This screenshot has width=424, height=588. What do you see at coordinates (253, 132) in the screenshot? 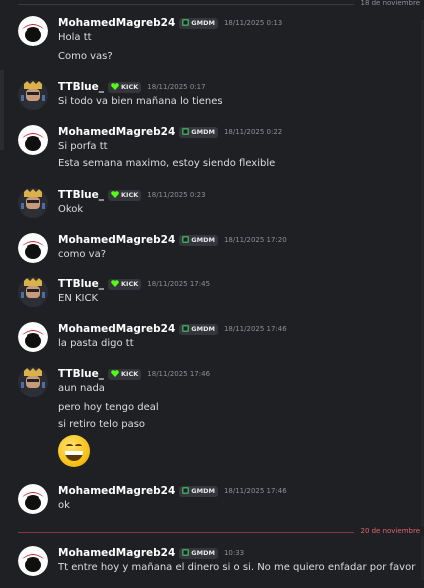
I see `timestamp: 18/11/2025 0:22` at bounding box center [253, 132].